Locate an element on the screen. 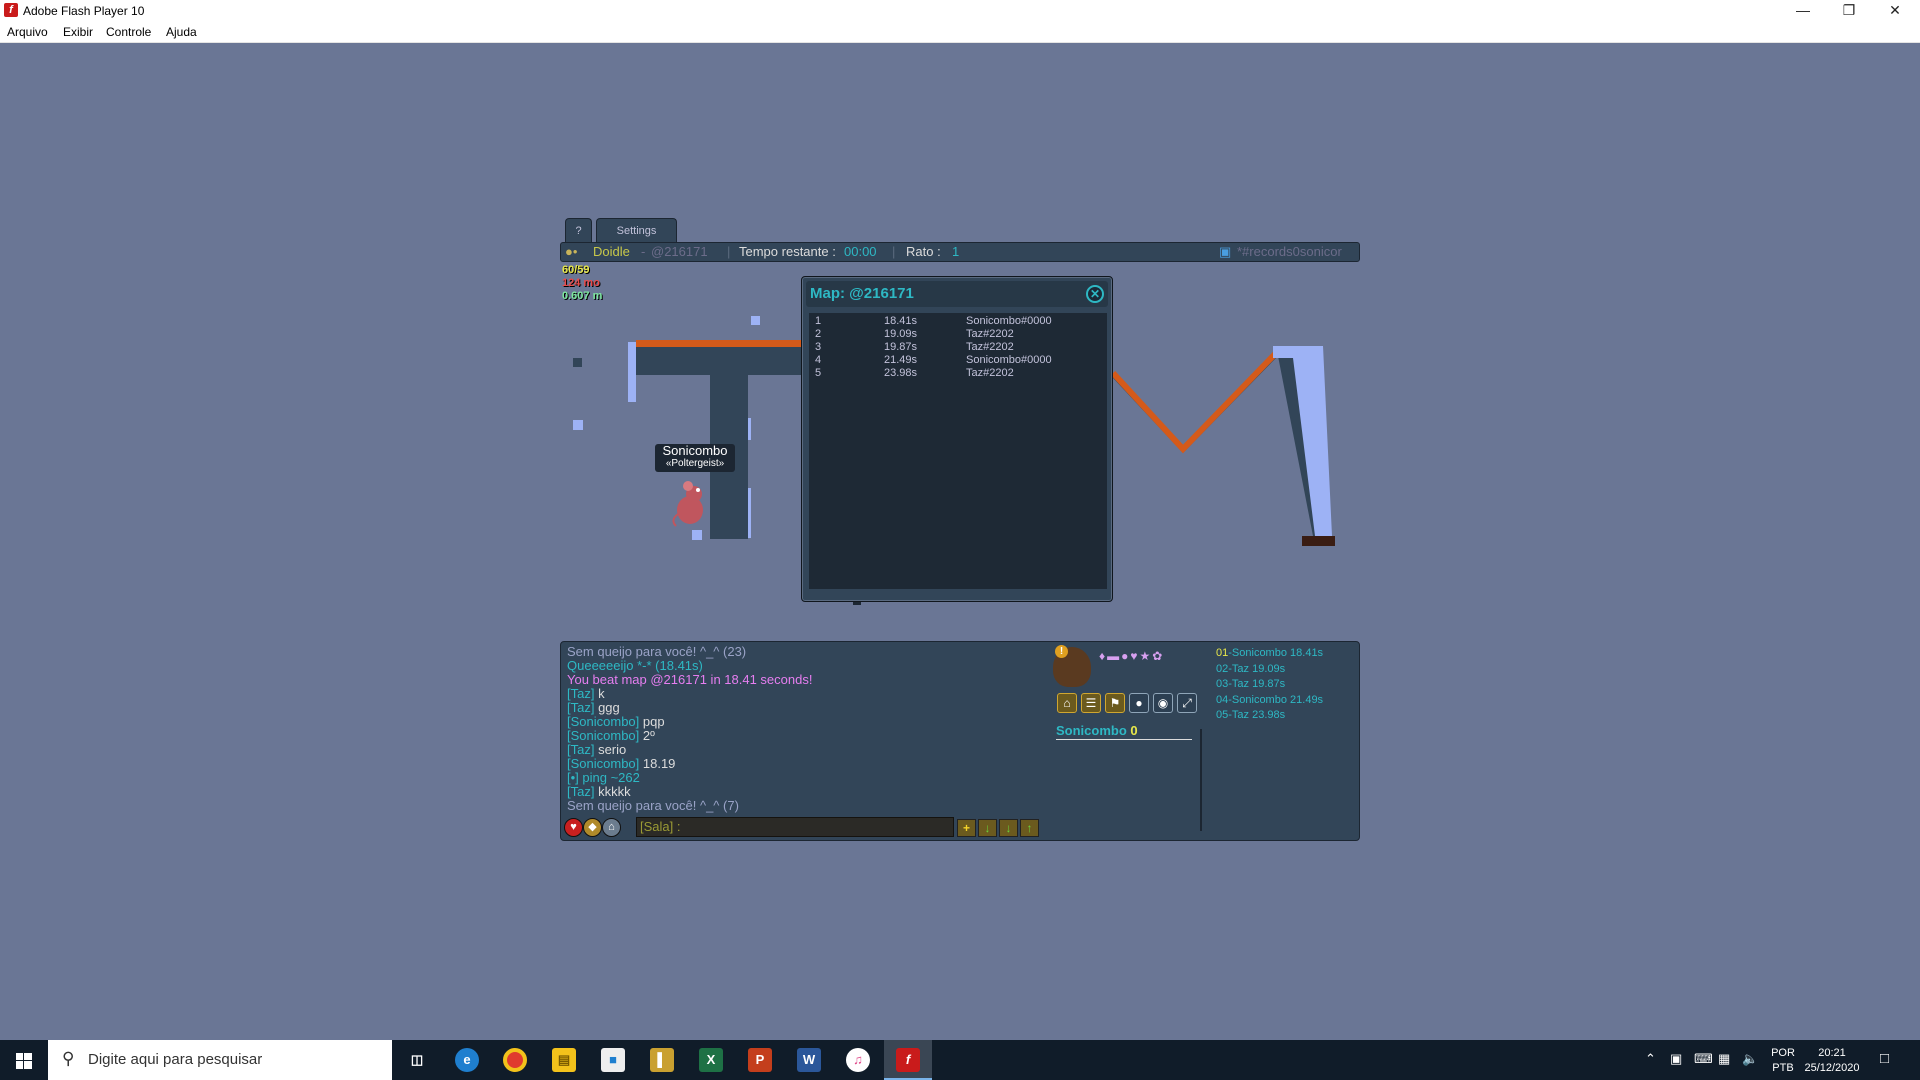  chat-line: You beat map @216171 in 18.41 seconds! is located at coordinates (807, 680).